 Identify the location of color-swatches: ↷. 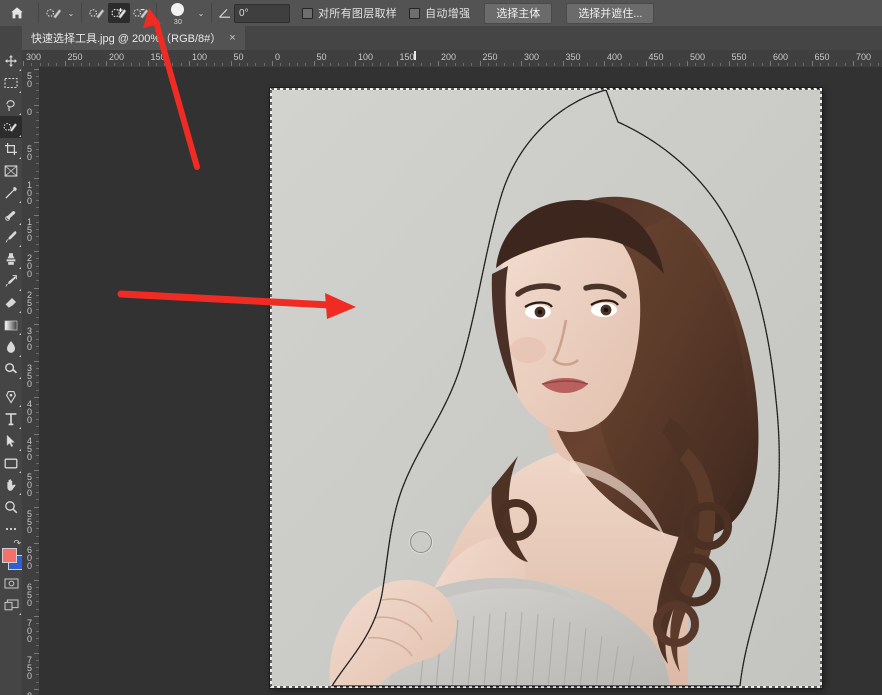
(11, 555).